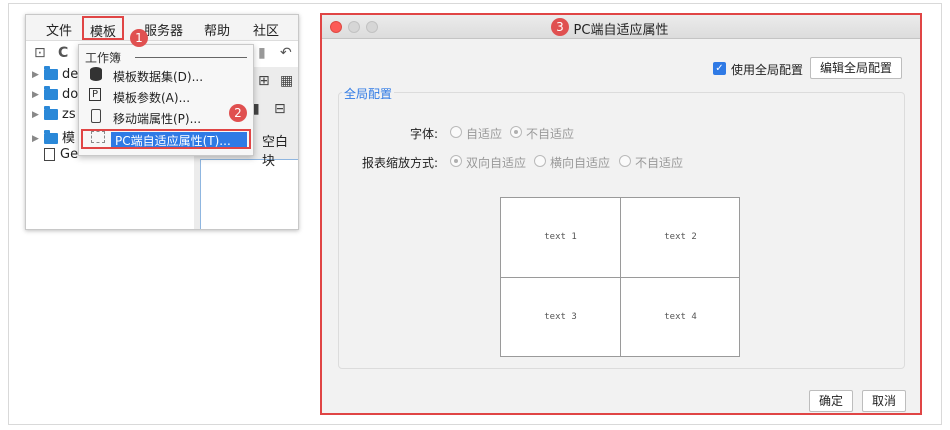 The height and width of the screenshot is (430, 950). What do you see at coordinates (286, 53) in the screenshot?
I see `undo-icon: ↶` at bounding box center [286, 53].